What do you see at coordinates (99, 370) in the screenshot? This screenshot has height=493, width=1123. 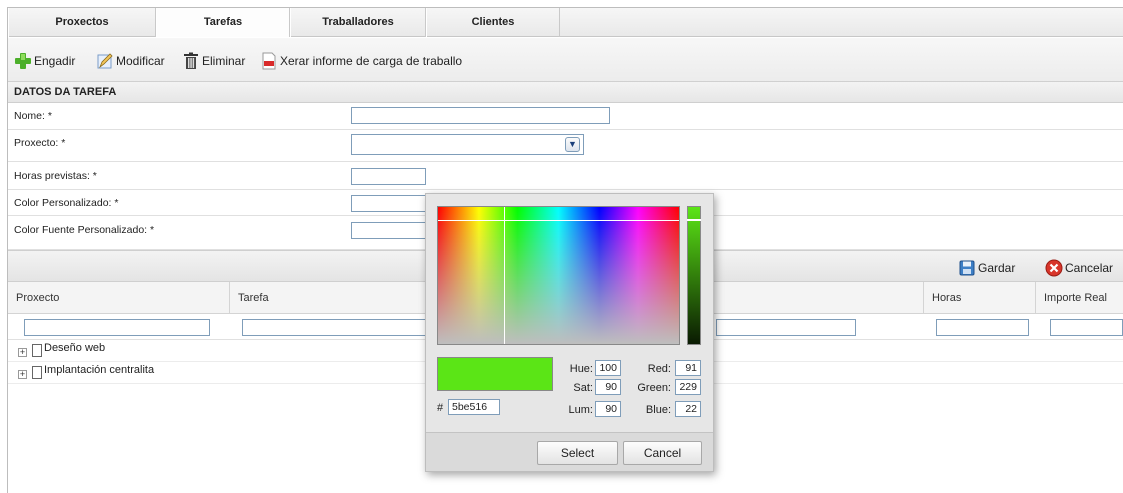 I see `list-item-label: Implantación centralita` at bounding box center [99, 370].